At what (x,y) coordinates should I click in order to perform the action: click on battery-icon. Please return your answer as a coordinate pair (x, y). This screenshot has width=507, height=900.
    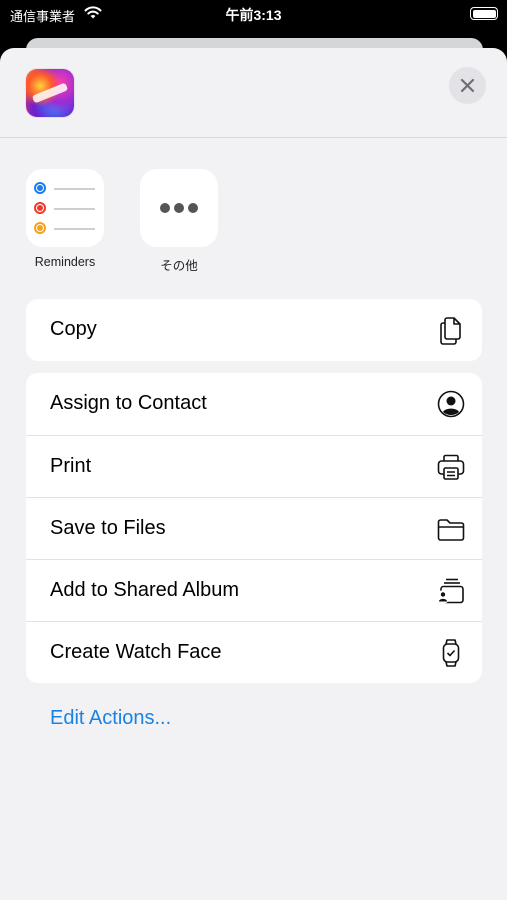
    Looking at the image, I should click on (484, 13).